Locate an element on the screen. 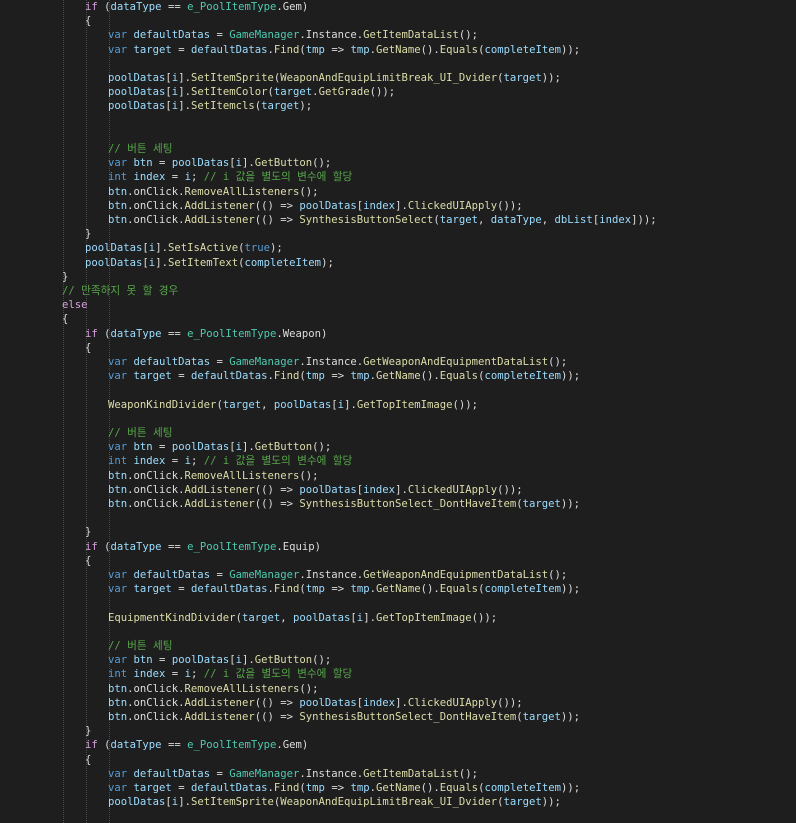  code-token: GetGrade is located at coordinates (344, 92).